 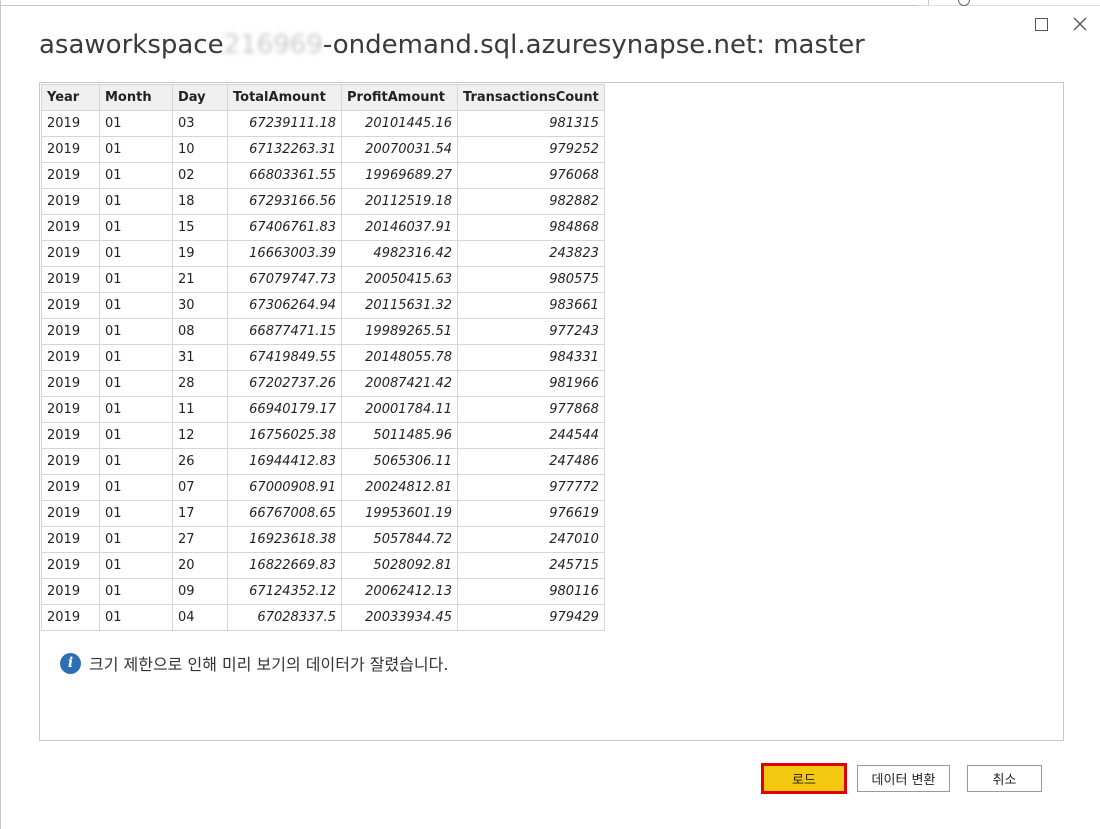 I want to click on profitamount-cell: 20087421.42, so click(x=399, y=383).